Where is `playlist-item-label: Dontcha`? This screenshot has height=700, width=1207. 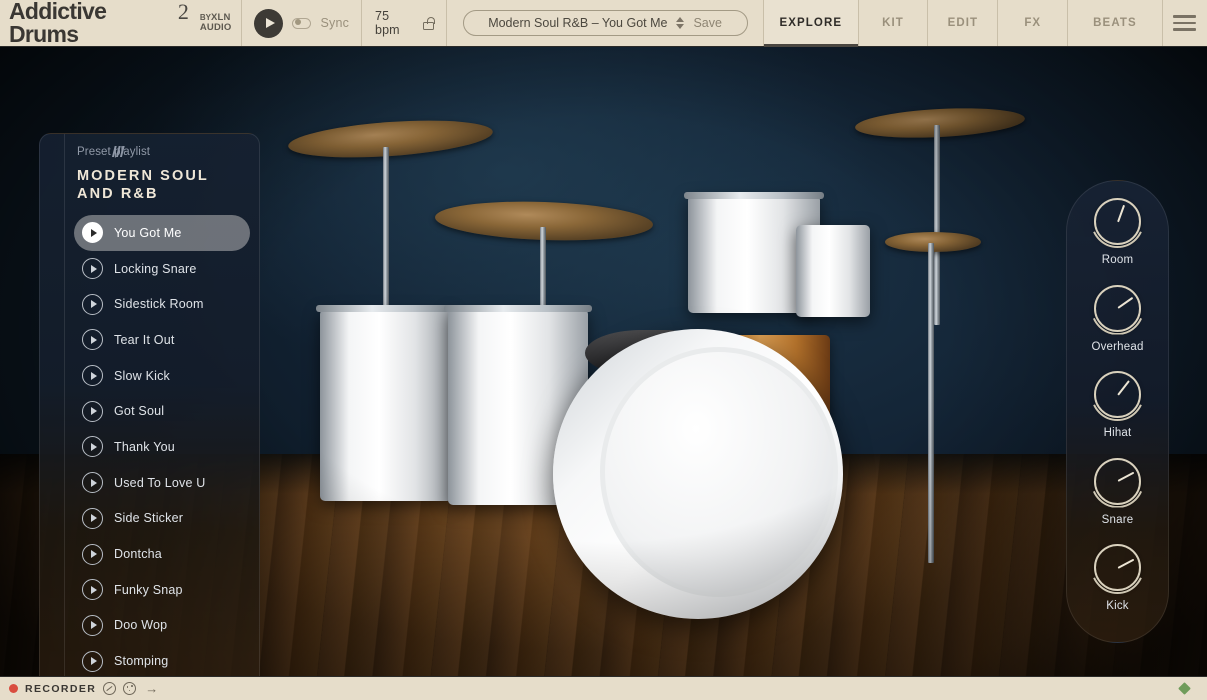
playlist-item-label: Dontcha is located at coordinates (138, 554).